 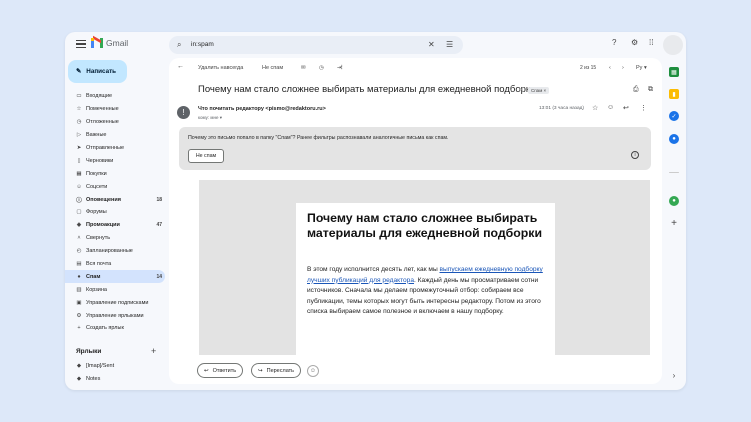 I want to click on add-addon-icon: +, so click(x=674, y=223).